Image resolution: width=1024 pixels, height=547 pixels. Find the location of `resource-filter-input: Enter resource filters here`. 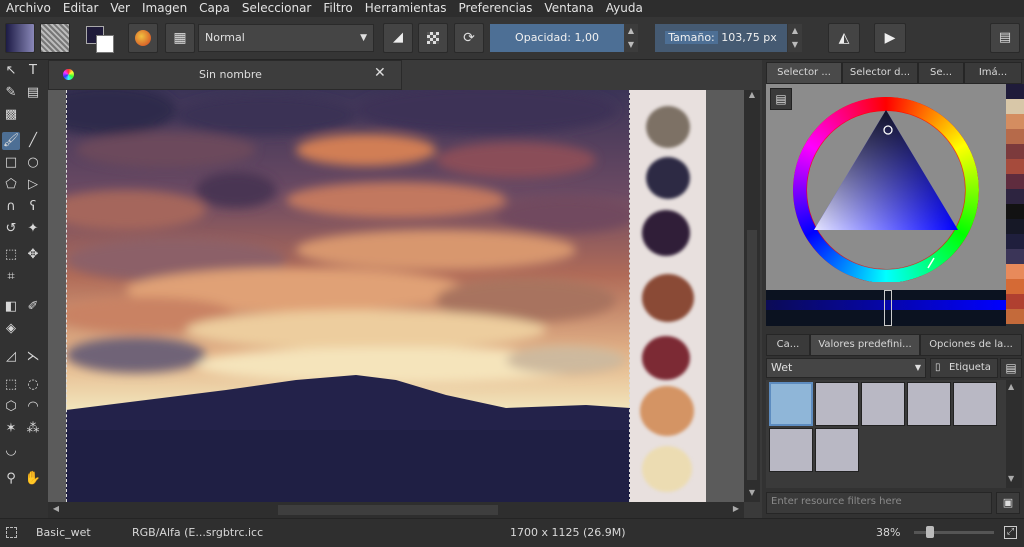

resource-filter-input: Enter resource filters here is located at coordinates (879, 503).